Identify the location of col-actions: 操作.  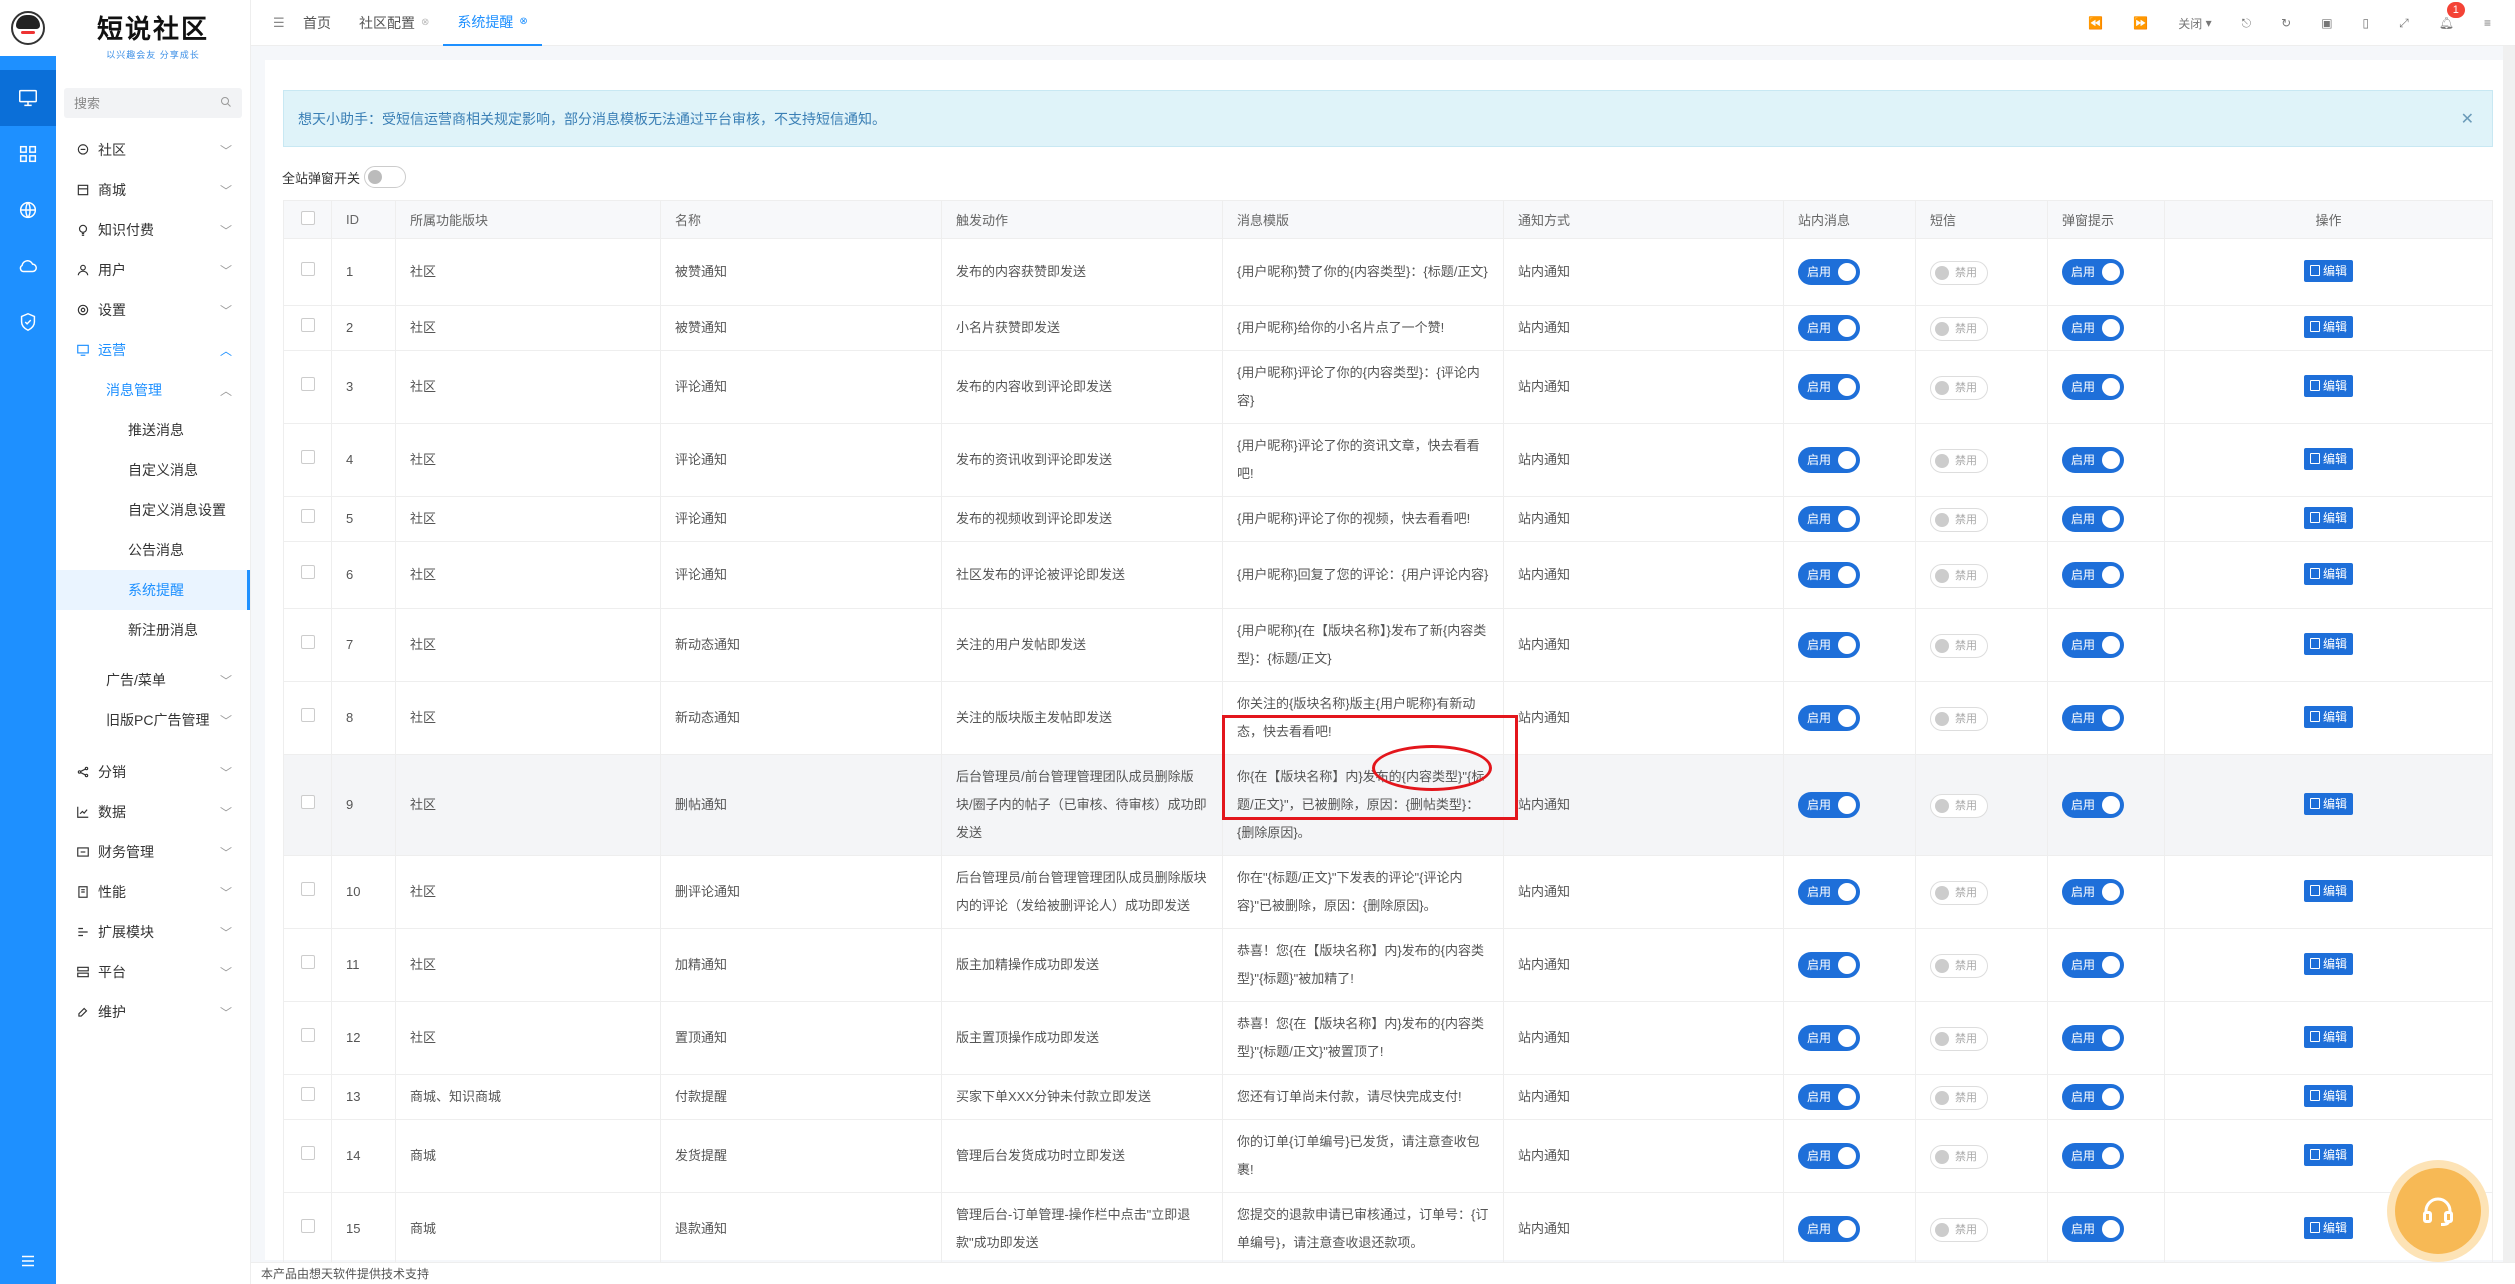
(2328, 219).